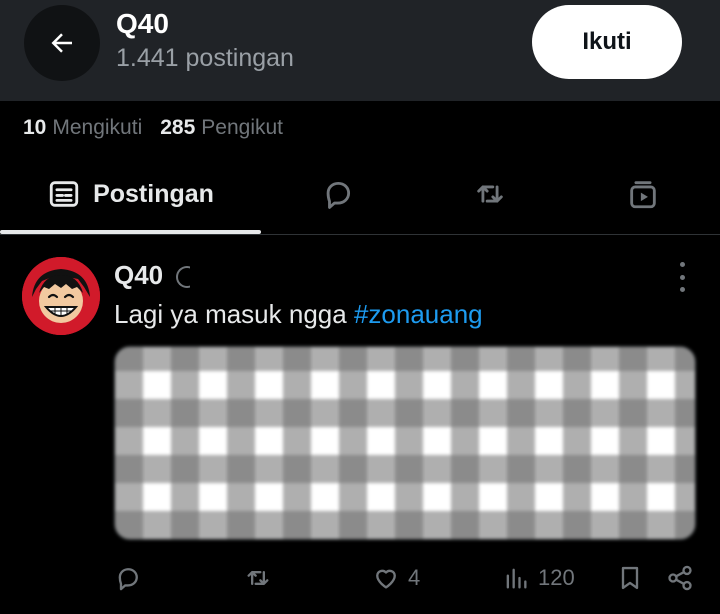 This screenshot has width=720, height=614. I want to click on avatar-image, so click(61, 296).